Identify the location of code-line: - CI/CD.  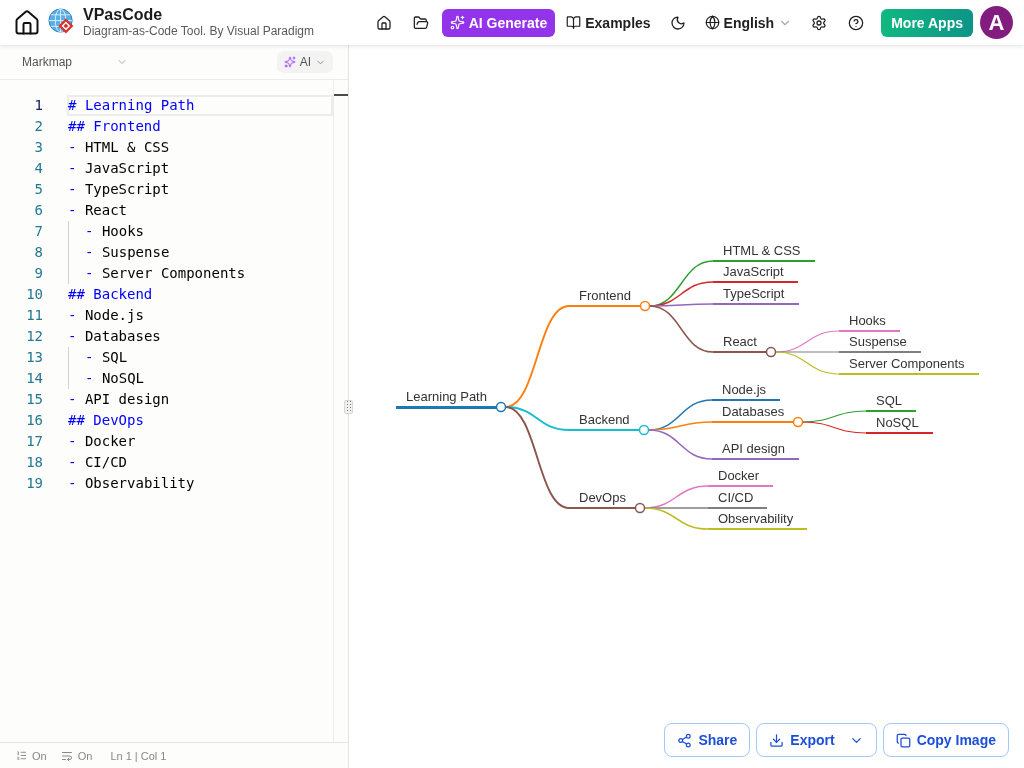
(97, 462).